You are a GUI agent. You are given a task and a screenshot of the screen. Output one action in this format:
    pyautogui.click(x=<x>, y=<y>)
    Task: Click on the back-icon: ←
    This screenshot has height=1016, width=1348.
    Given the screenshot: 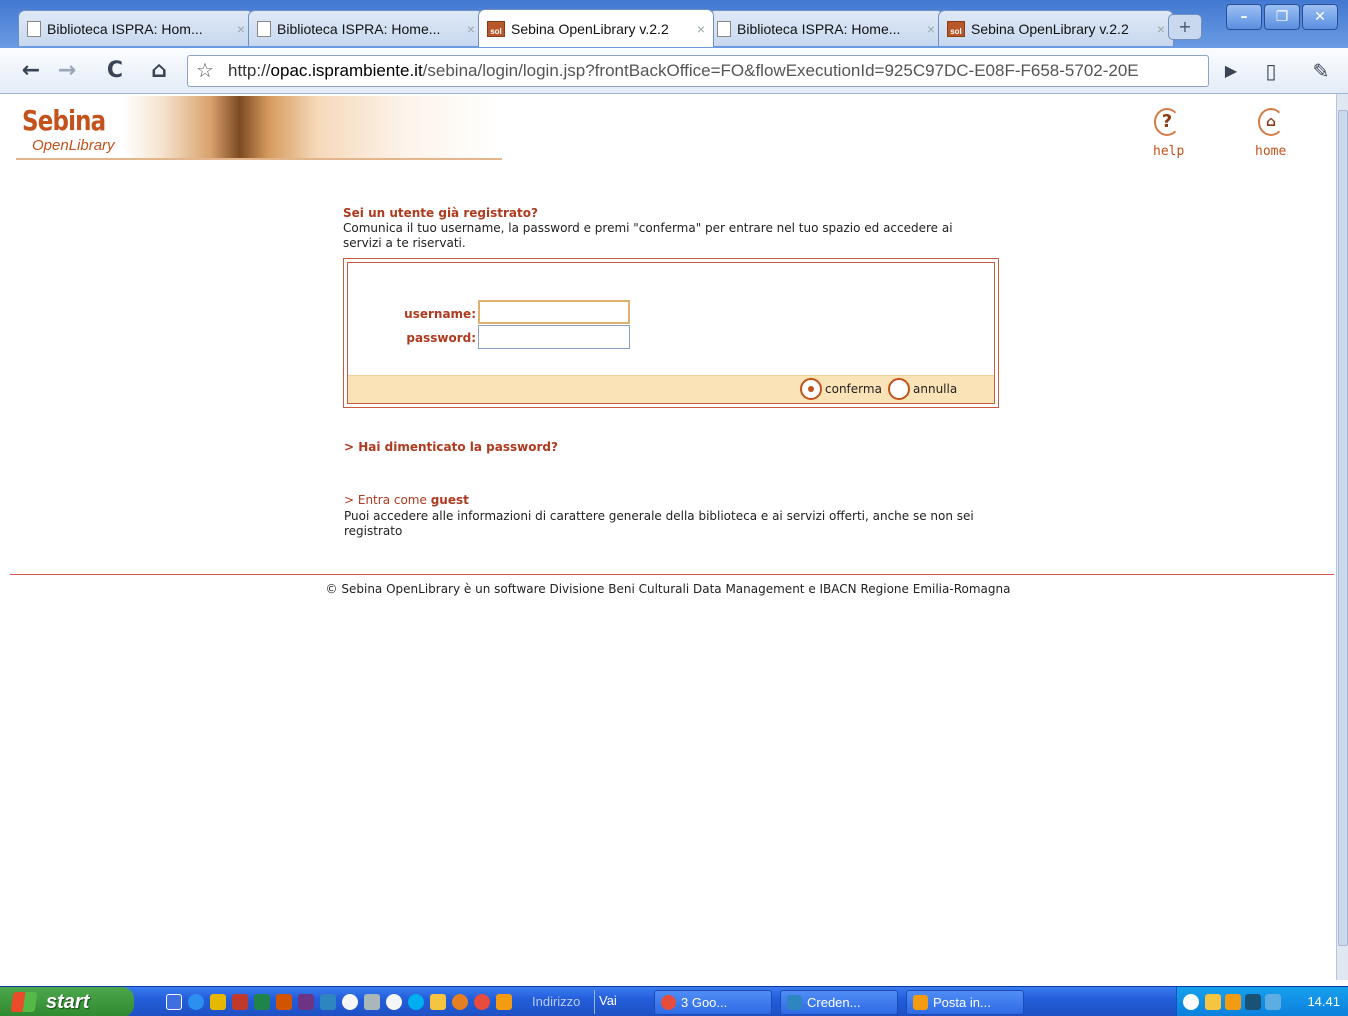 What is the action you would take?
    pyautogui.click(x=31, y=71)
    